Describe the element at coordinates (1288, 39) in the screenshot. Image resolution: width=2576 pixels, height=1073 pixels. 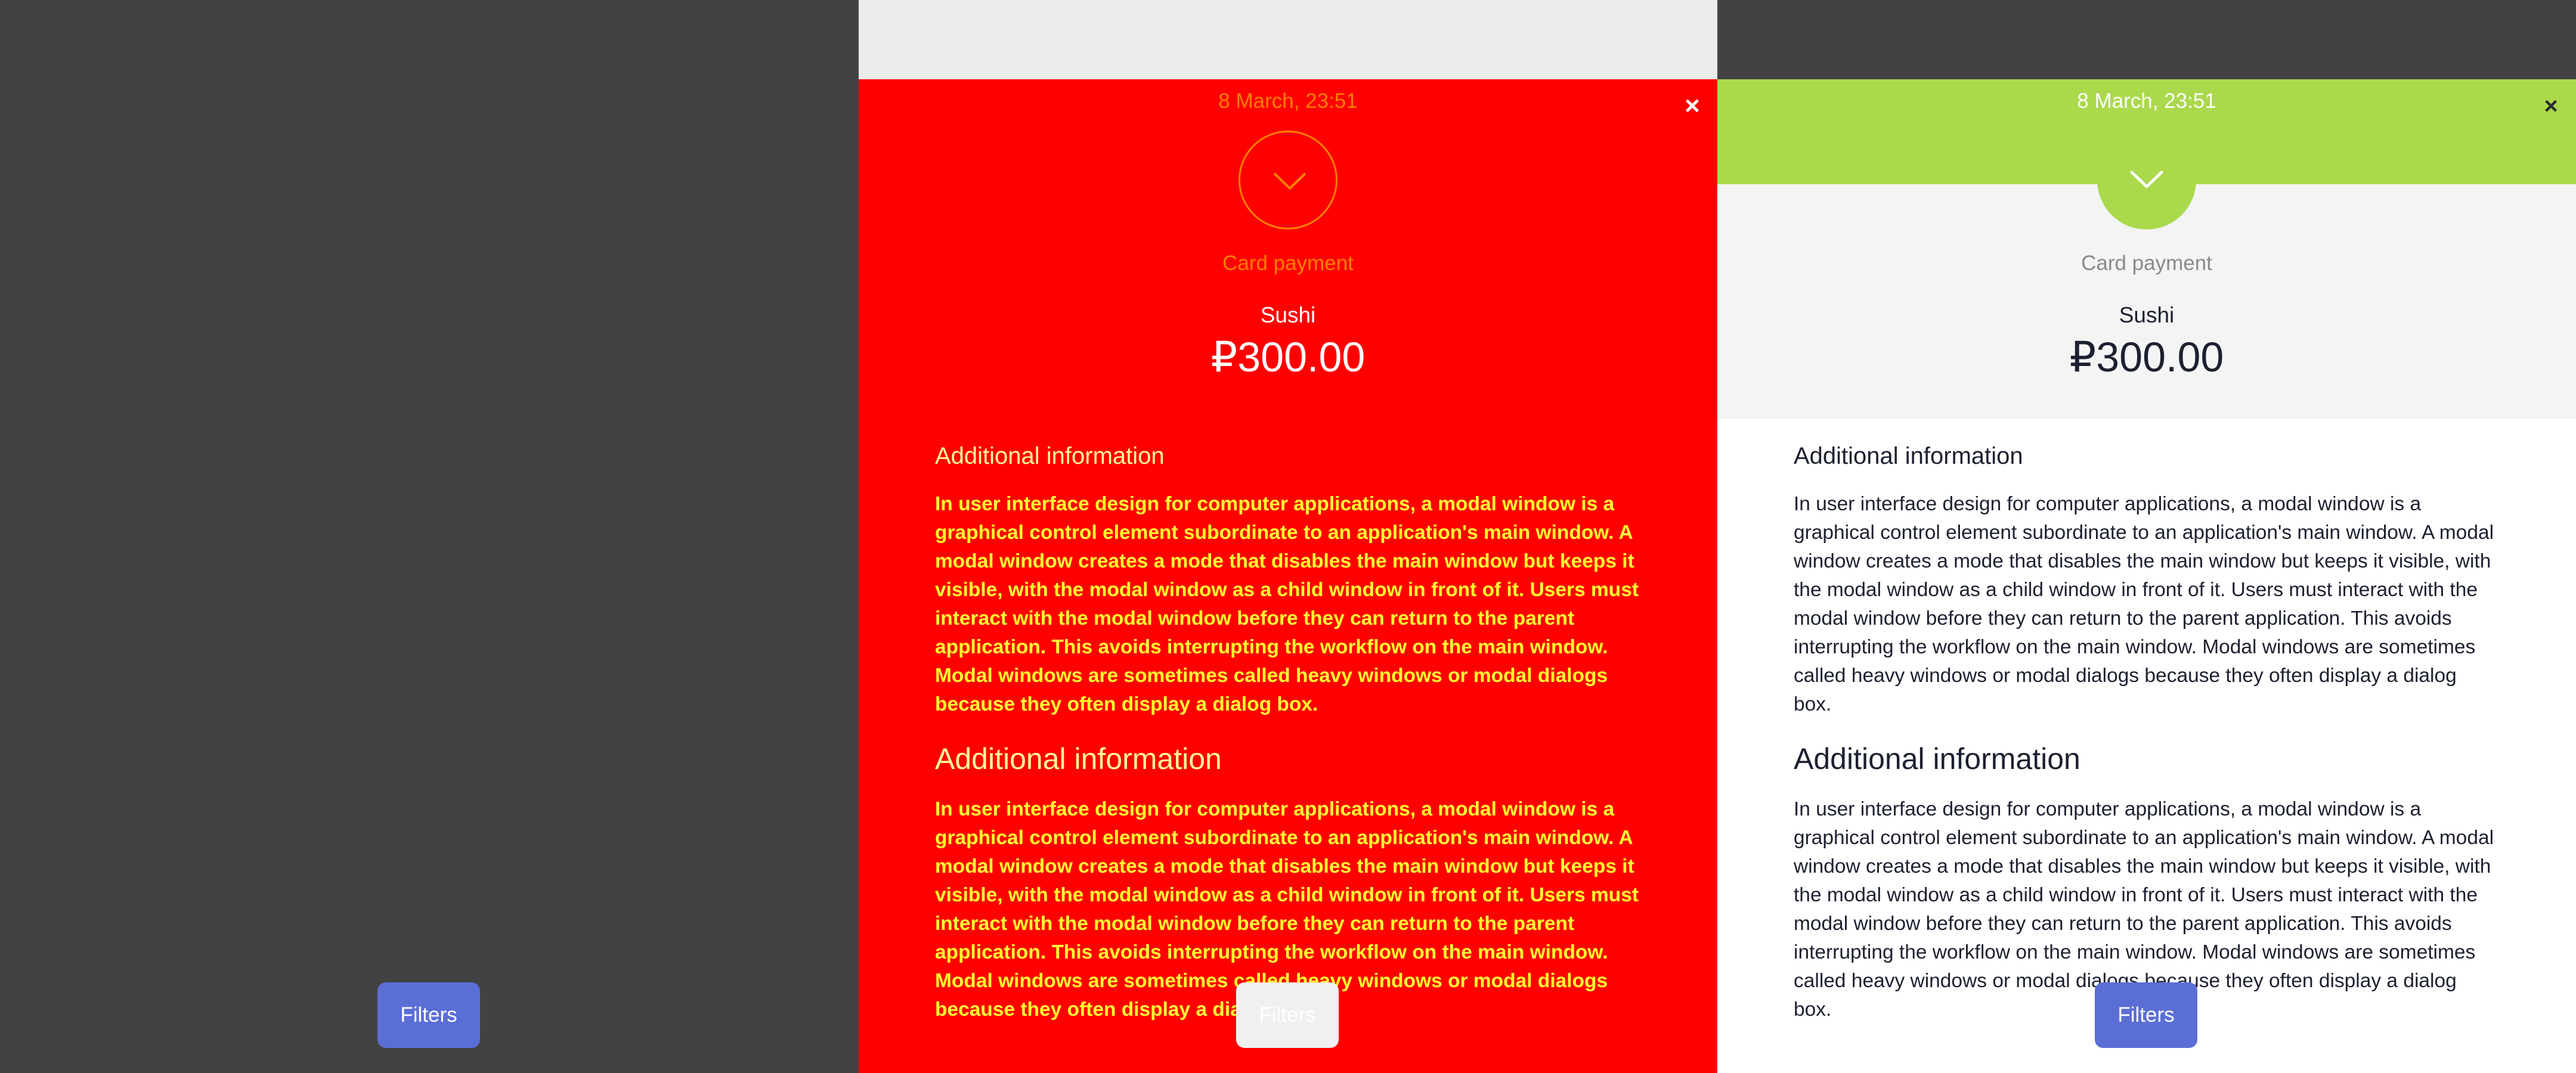
I see `background-page` at that location.